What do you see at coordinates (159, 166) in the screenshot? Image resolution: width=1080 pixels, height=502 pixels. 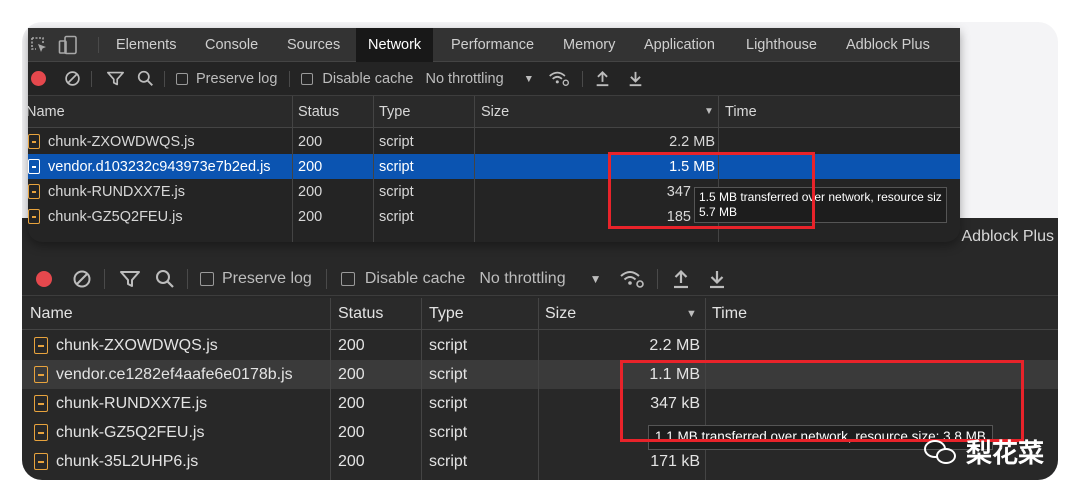 I see `request-name: vendor.d103232c943973e7b2ed.js` at bounding box center [159, 166].